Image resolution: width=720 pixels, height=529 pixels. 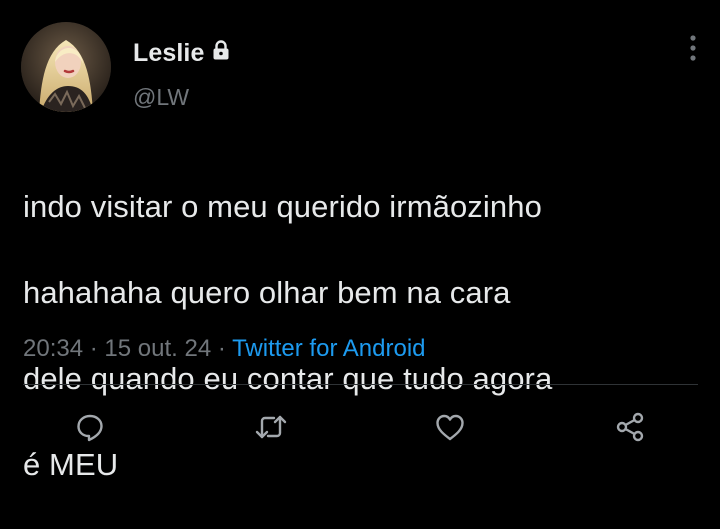 I want to click on profile-photo, so click(x=66, y=67).